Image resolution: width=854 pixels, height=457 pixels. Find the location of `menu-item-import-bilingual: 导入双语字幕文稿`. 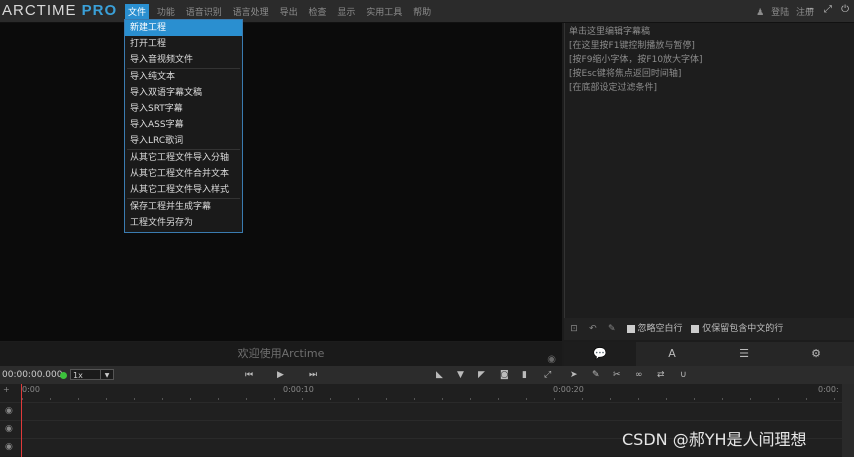

menu-item-import-bilingual: 导入双语字幕文稿 is located at coordinates (183, 93).